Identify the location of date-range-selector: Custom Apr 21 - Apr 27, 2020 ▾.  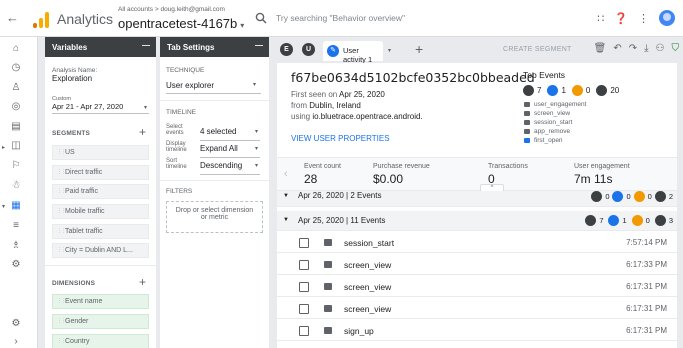
(100, 105).